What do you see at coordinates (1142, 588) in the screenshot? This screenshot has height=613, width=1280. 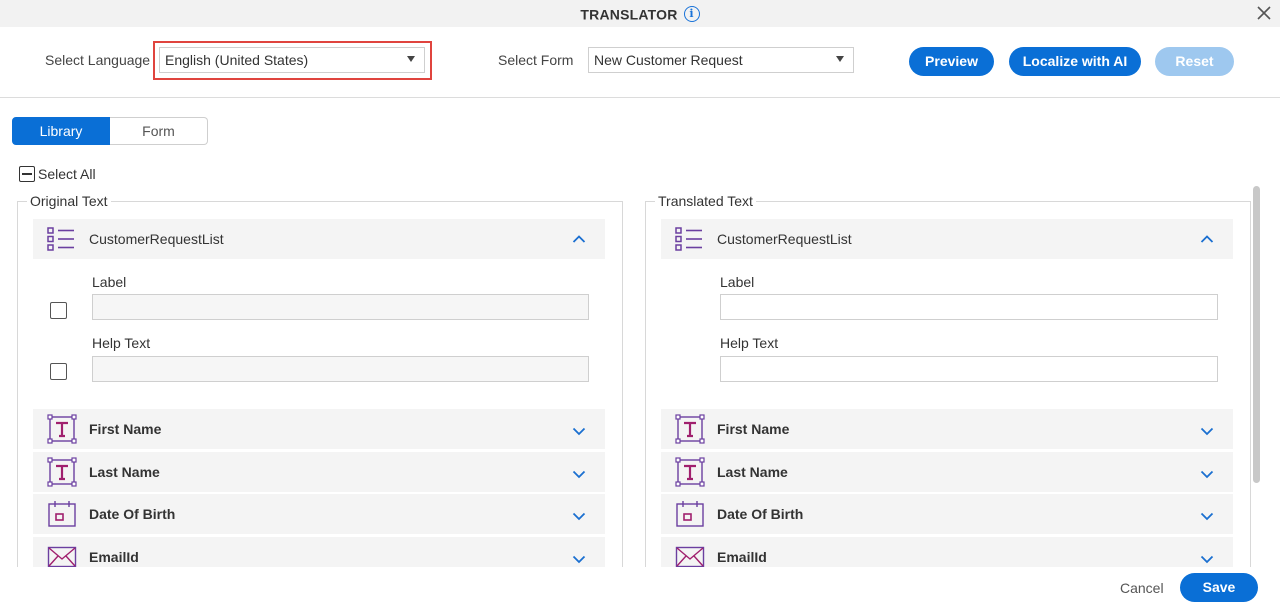 I see `cancel-button: Cancel` at bounding box center [1142, 588].